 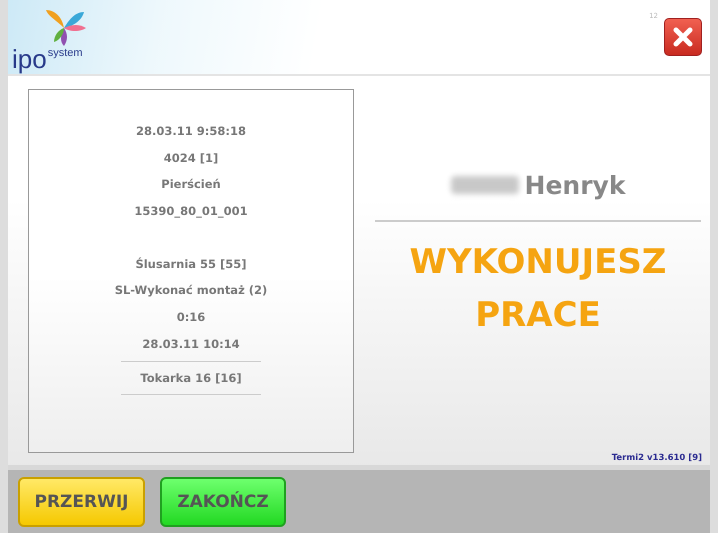 I want to click on operation-detail-text: Ślusarnia 55 [55], so click(x=191, y=264).